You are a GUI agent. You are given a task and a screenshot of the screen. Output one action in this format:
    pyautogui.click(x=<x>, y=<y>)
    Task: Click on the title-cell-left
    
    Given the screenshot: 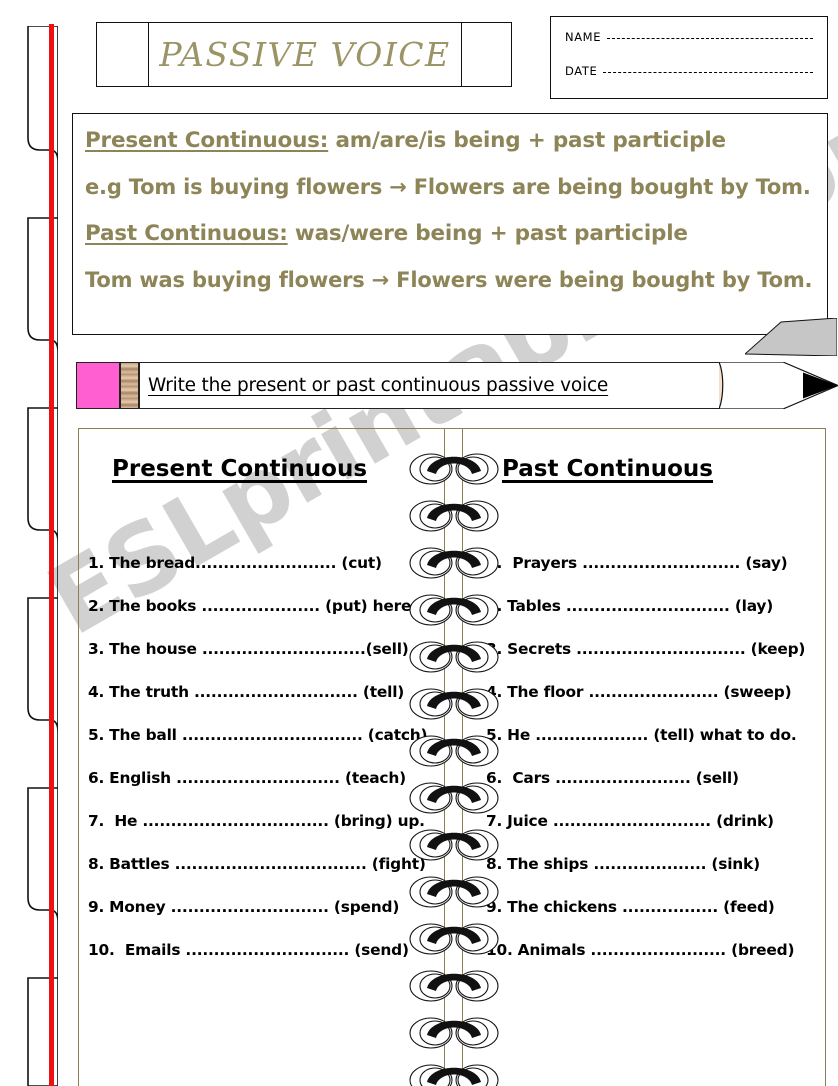 What is the action you would take?
    pyautogui.click(x=123, y=54)
    